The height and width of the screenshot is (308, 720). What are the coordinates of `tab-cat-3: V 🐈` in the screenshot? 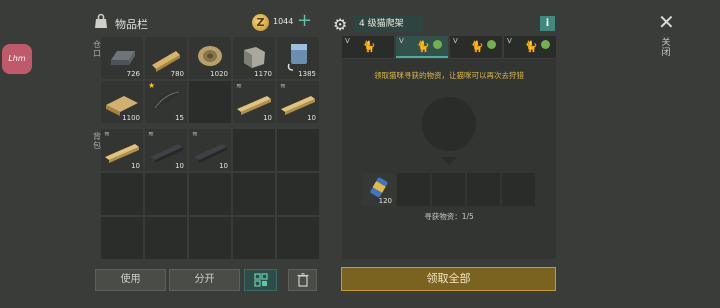 It's located at (476, 47).